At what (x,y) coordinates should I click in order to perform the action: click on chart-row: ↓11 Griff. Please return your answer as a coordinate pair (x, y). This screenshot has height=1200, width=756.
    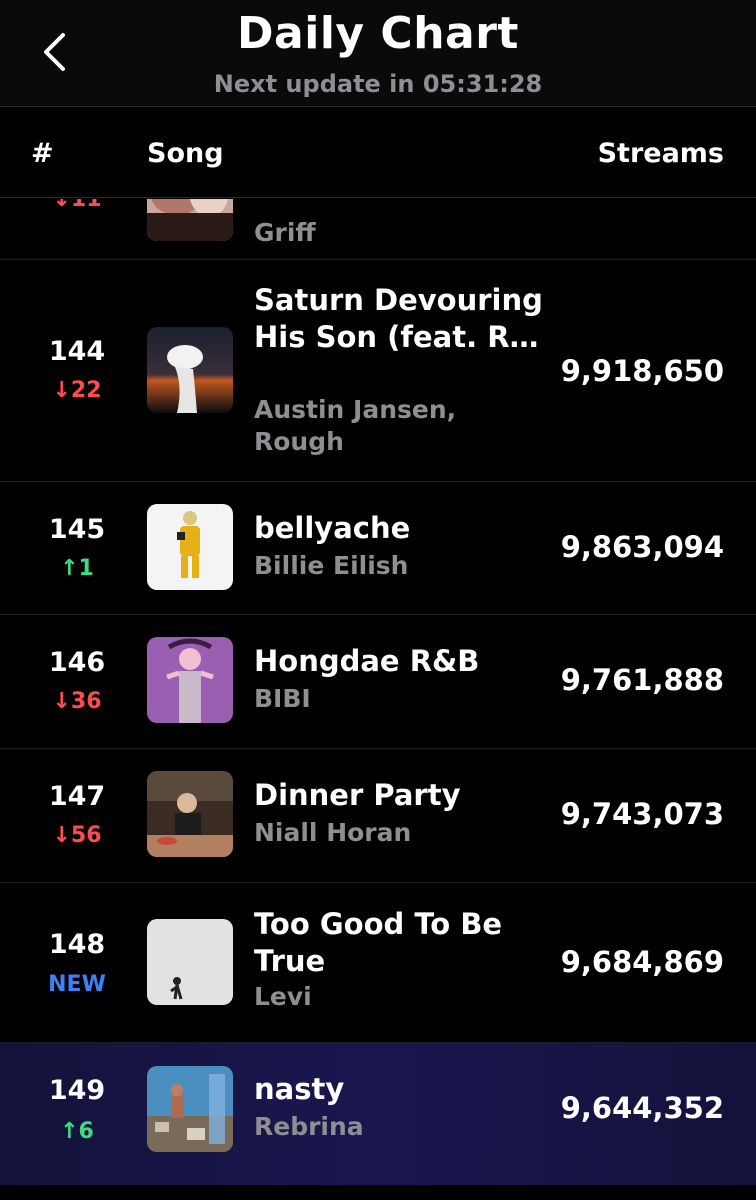
    Looking at the image, I should click on (378, 229).